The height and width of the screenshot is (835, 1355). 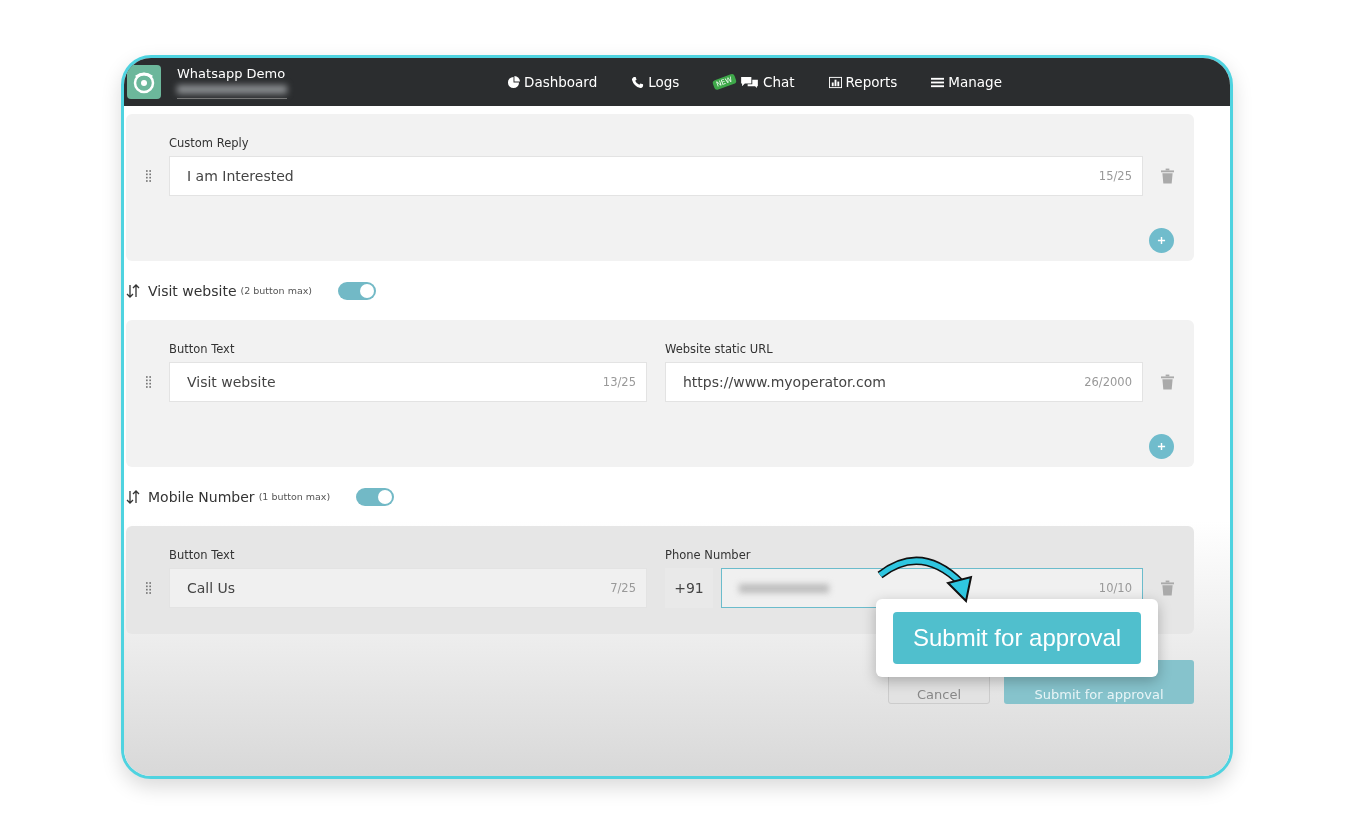 I want to click on nav-link: Reports, so click(x=863, y=82).